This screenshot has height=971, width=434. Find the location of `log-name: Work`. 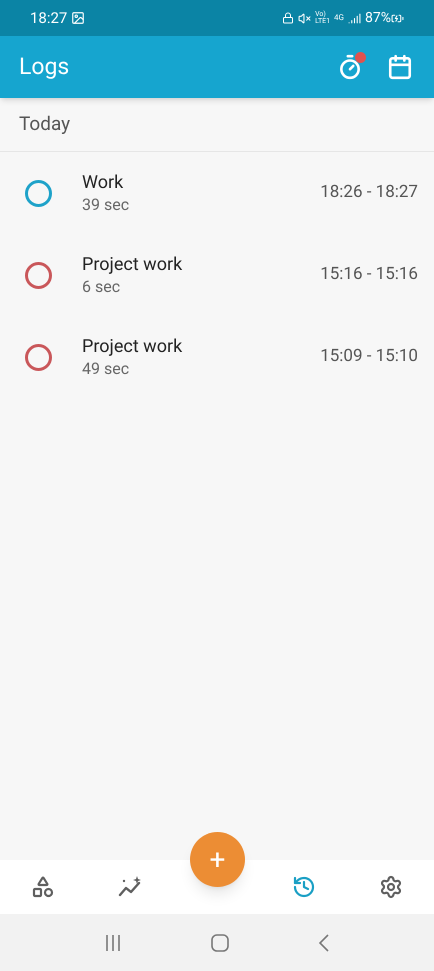

log-name: Work is located at coordinates (103, 182).